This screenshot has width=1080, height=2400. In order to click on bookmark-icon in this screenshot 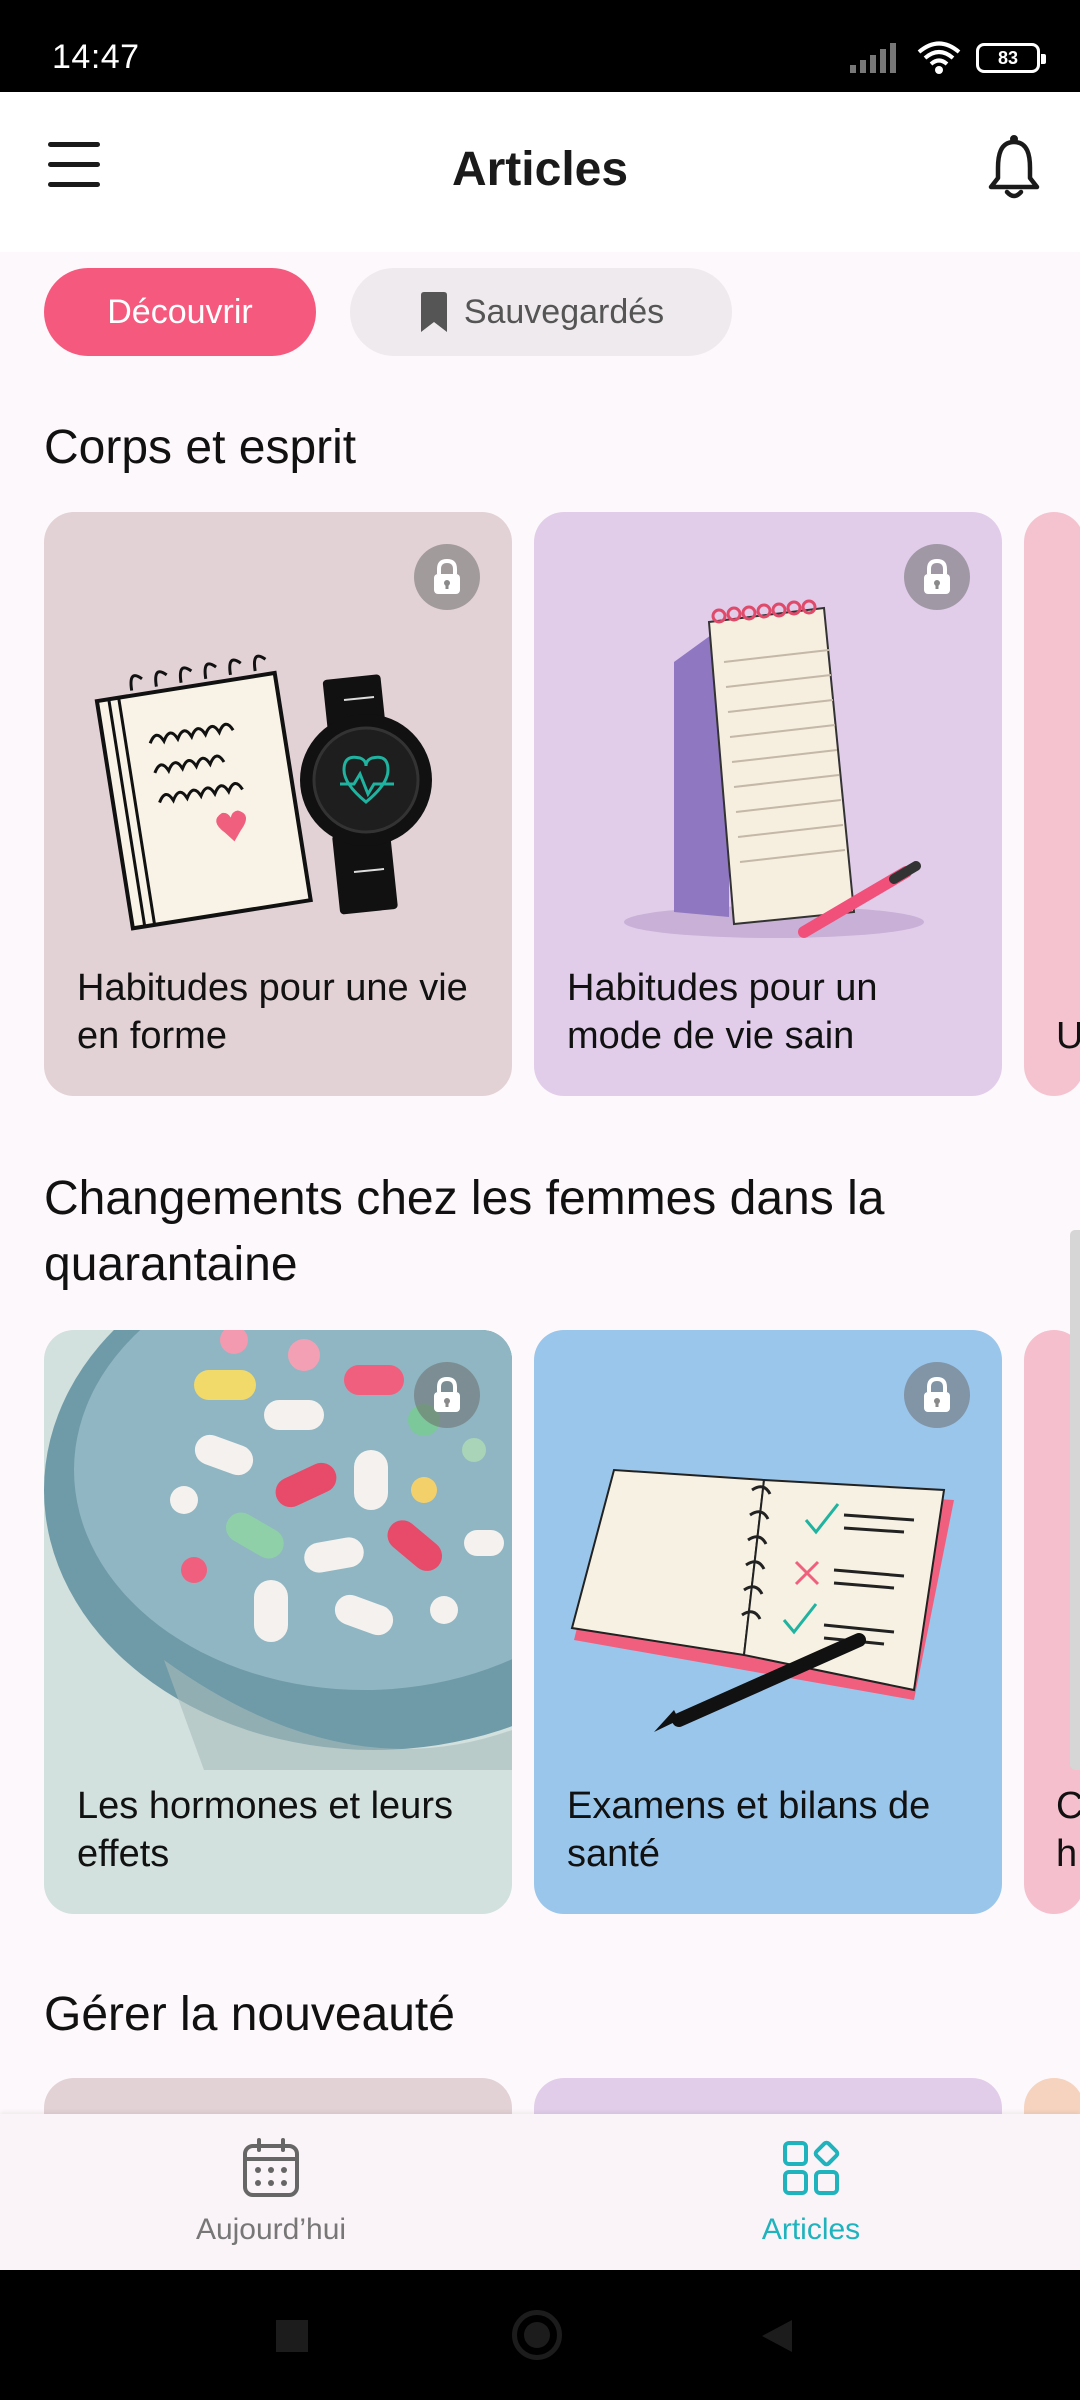, I will do `click(433, 312)`.